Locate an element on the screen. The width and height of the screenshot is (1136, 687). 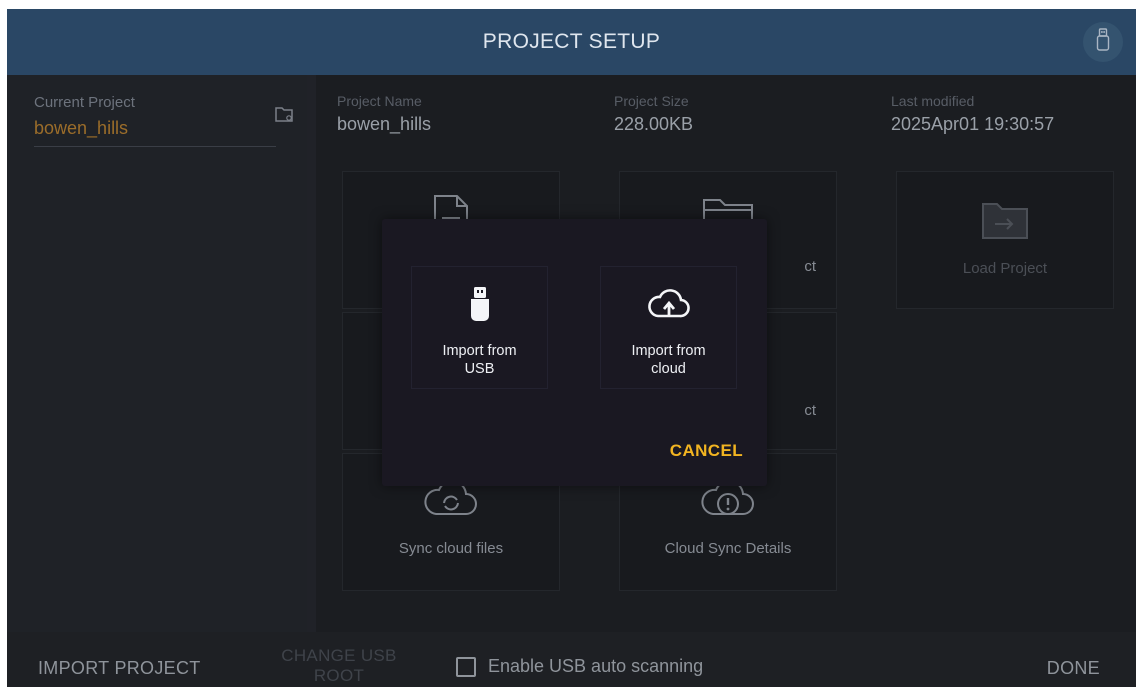
page-title: PROJECT SETUP is located at coordinates (571, 41).